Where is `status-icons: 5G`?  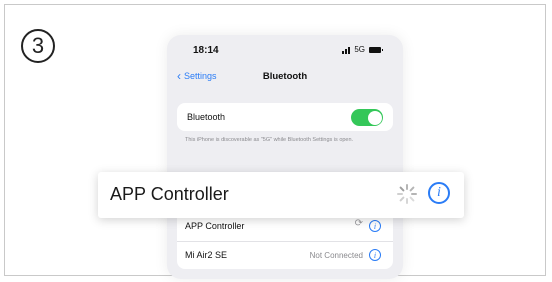
status-icons: 5G is located at coordinates (362, 49).